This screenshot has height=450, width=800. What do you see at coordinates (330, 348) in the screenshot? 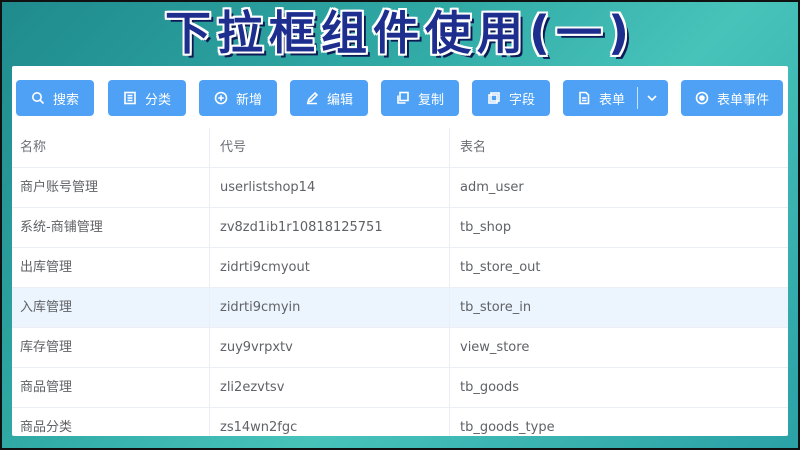
I see `cell-code: zuy9vrpxtv` at bounding box center [330, 348].